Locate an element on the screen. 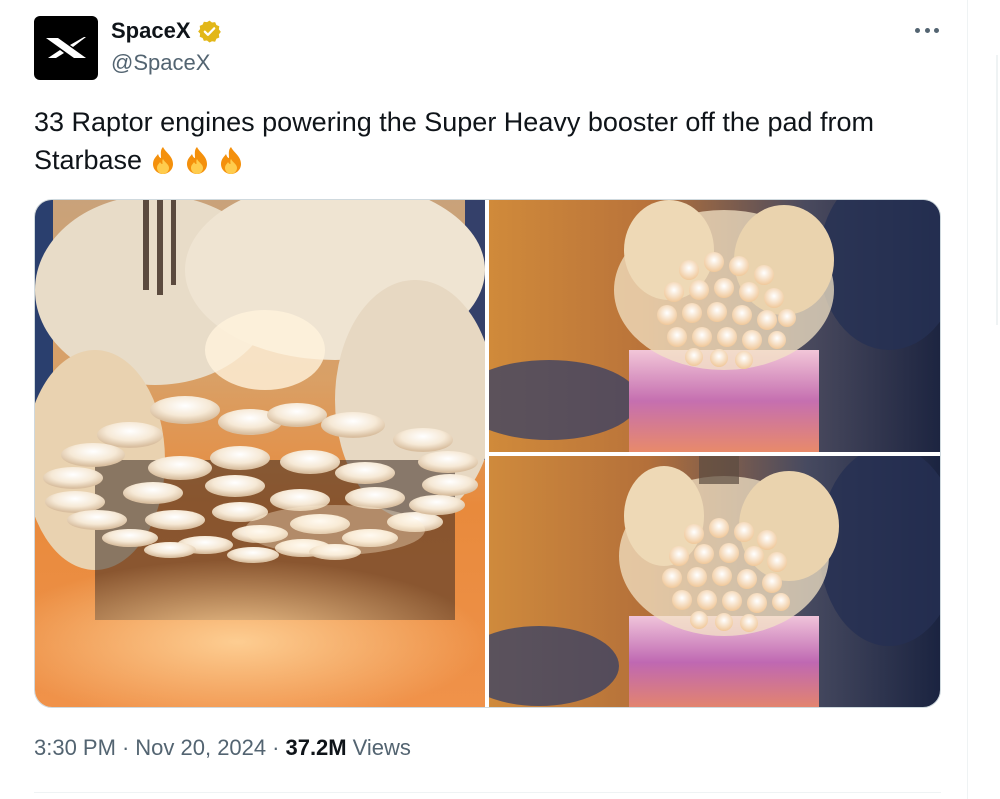  author-name-row: SpaceX is located at coordinates (166, 31).